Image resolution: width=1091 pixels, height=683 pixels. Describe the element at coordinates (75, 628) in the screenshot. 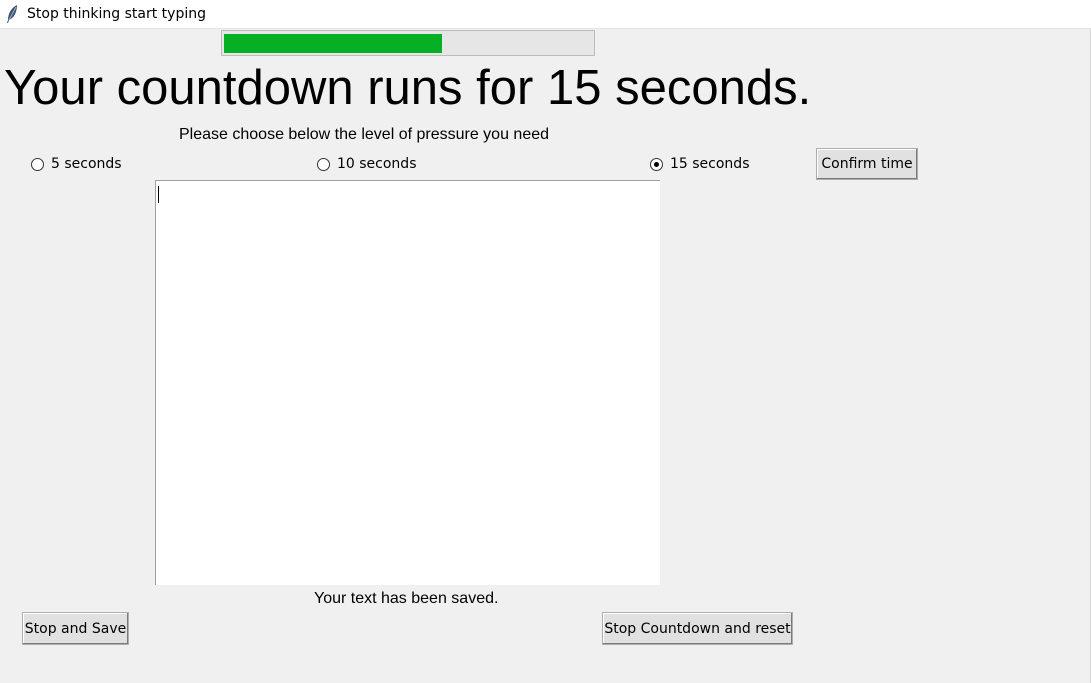

I see `stop-and-save-button: Stop and Save` at that location.